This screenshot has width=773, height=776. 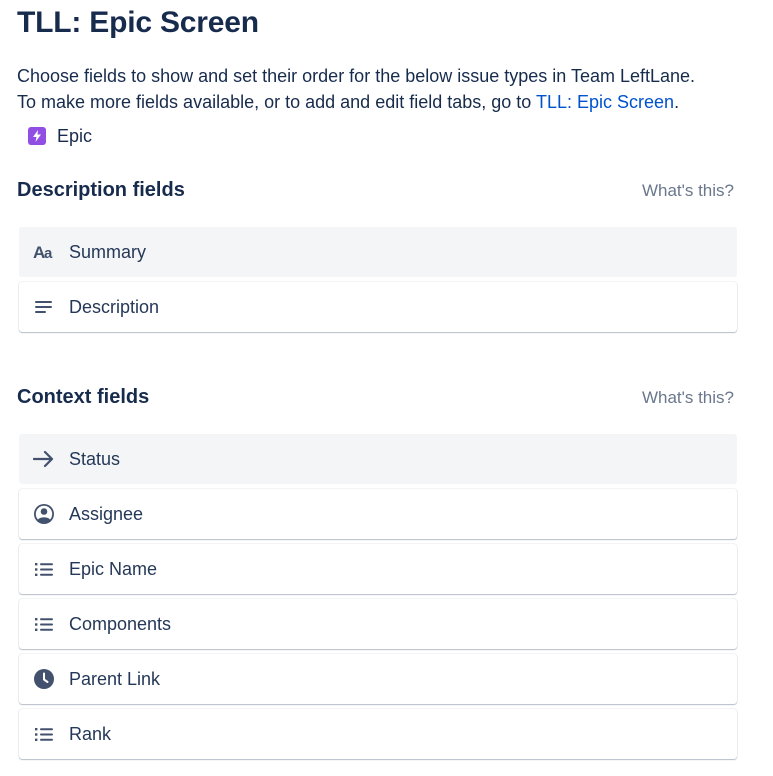 What do you see at coordinates (378, 459) in the screenshot?
I see `field-status: Status` at bounding box center [378, 459].